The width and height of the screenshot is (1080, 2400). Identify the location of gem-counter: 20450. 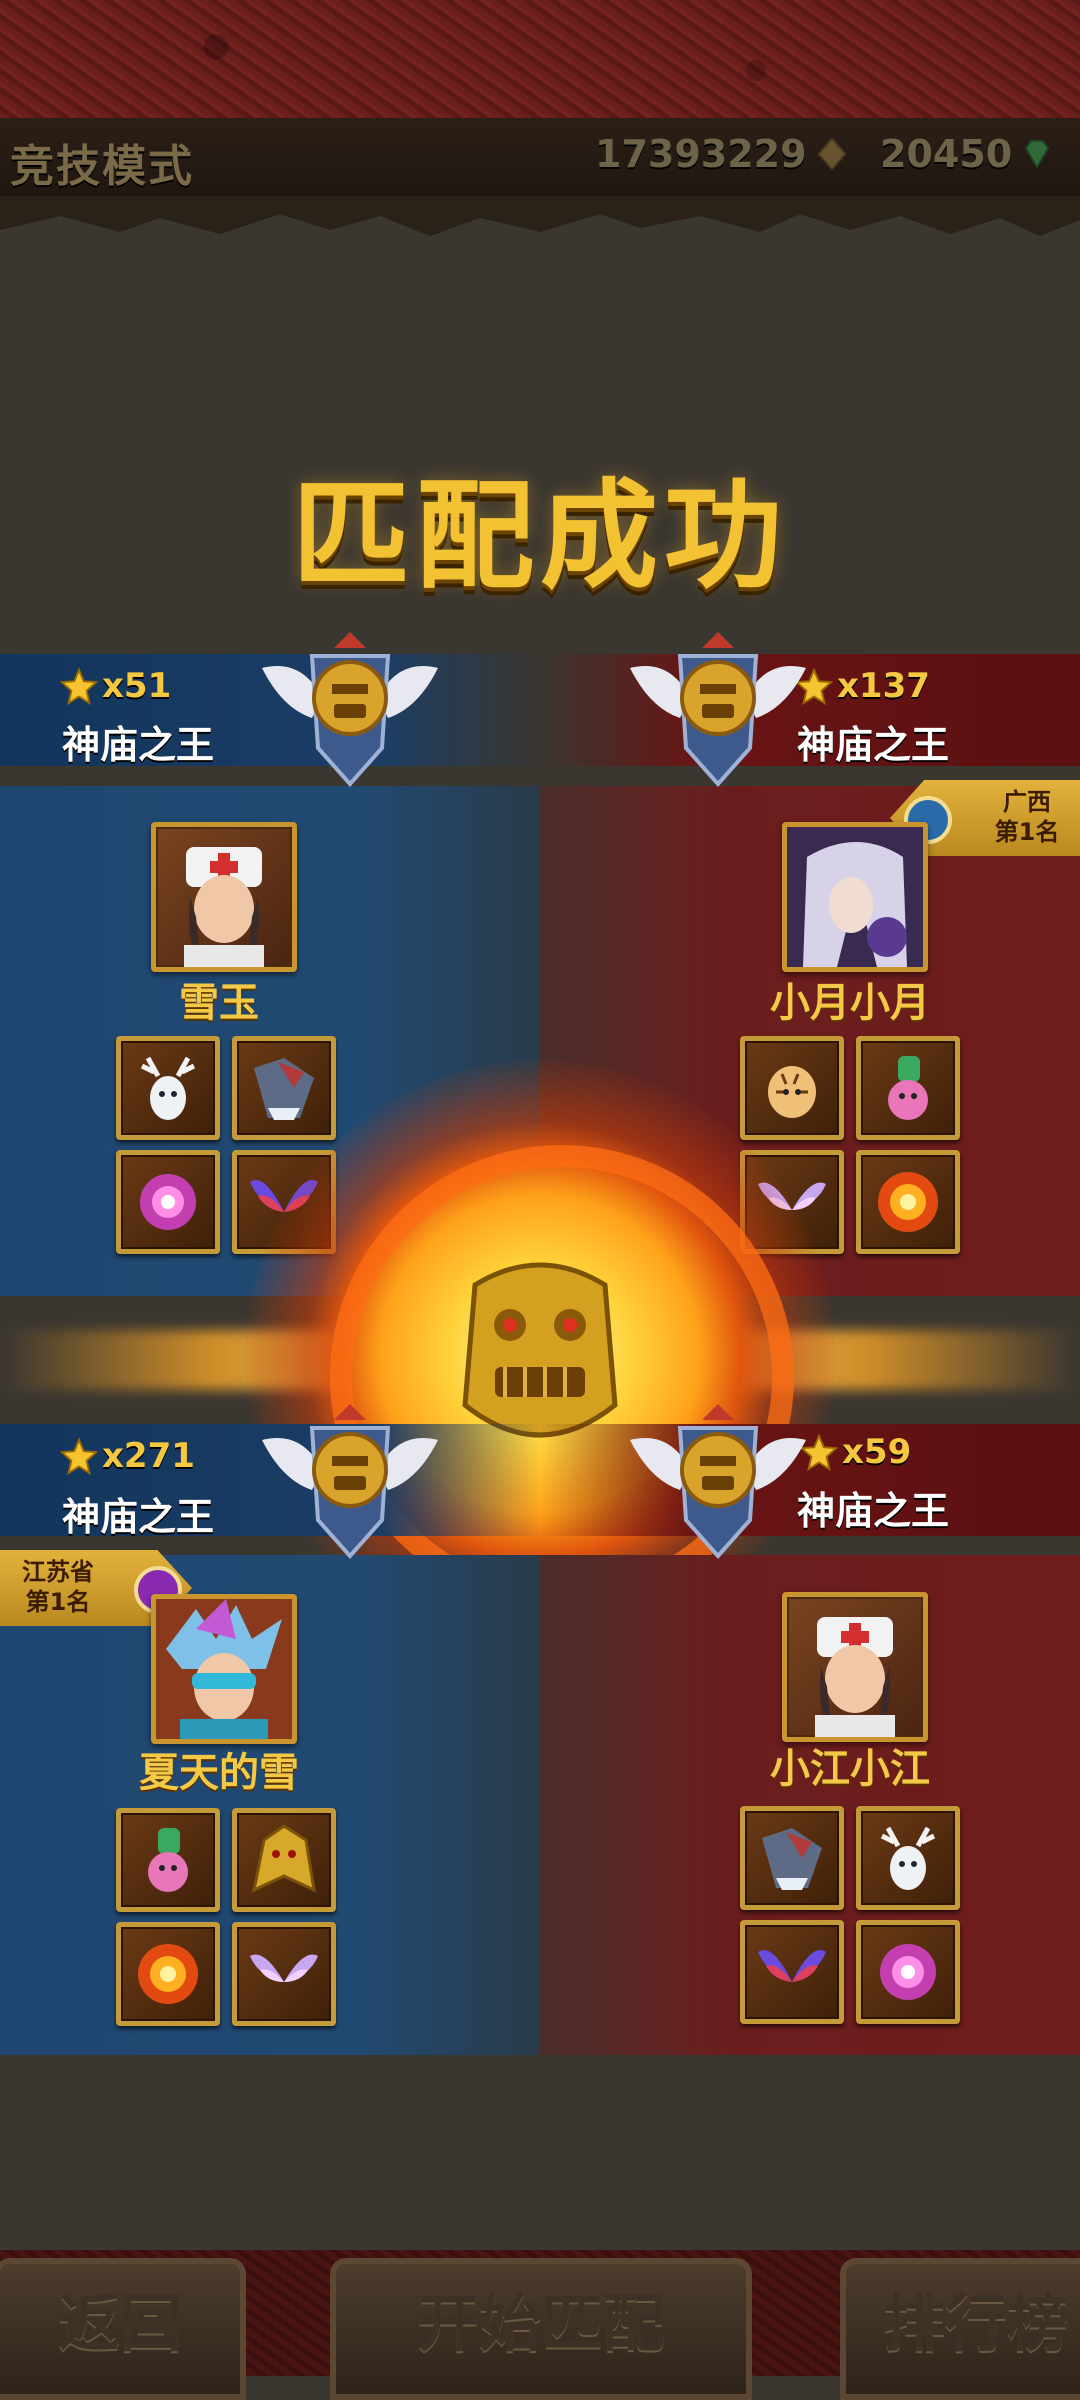
(968, 154).